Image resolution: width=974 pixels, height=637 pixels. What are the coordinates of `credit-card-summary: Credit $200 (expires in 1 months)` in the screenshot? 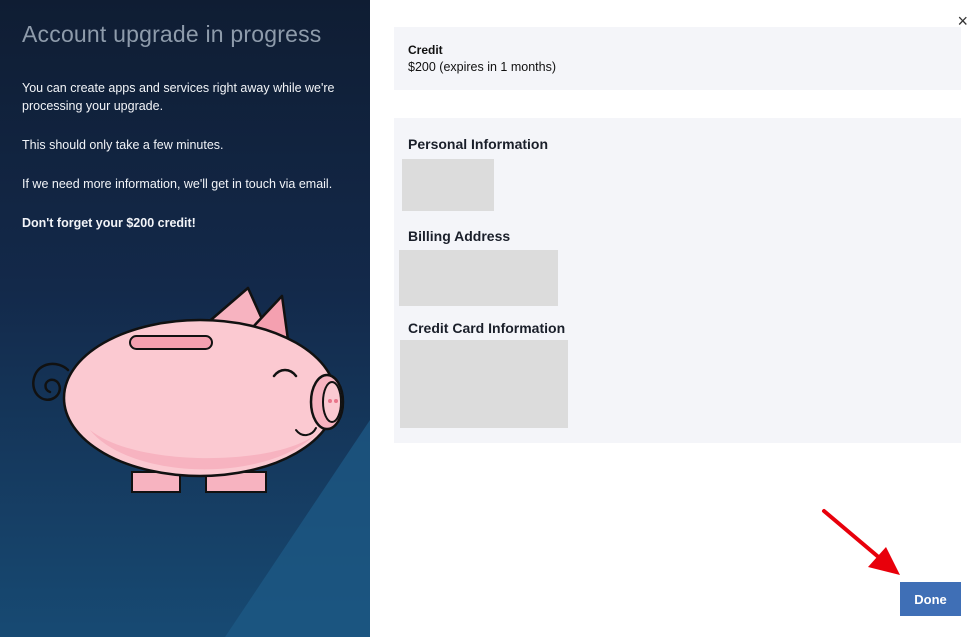 It's located at (677, 58).